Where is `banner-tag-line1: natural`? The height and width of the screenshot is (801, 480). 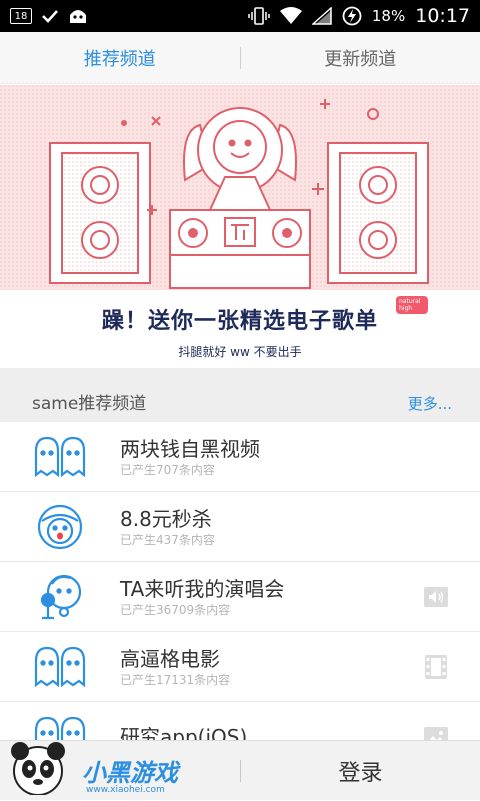
banner-tag-line1: natural is located at coordinates (412, 301).